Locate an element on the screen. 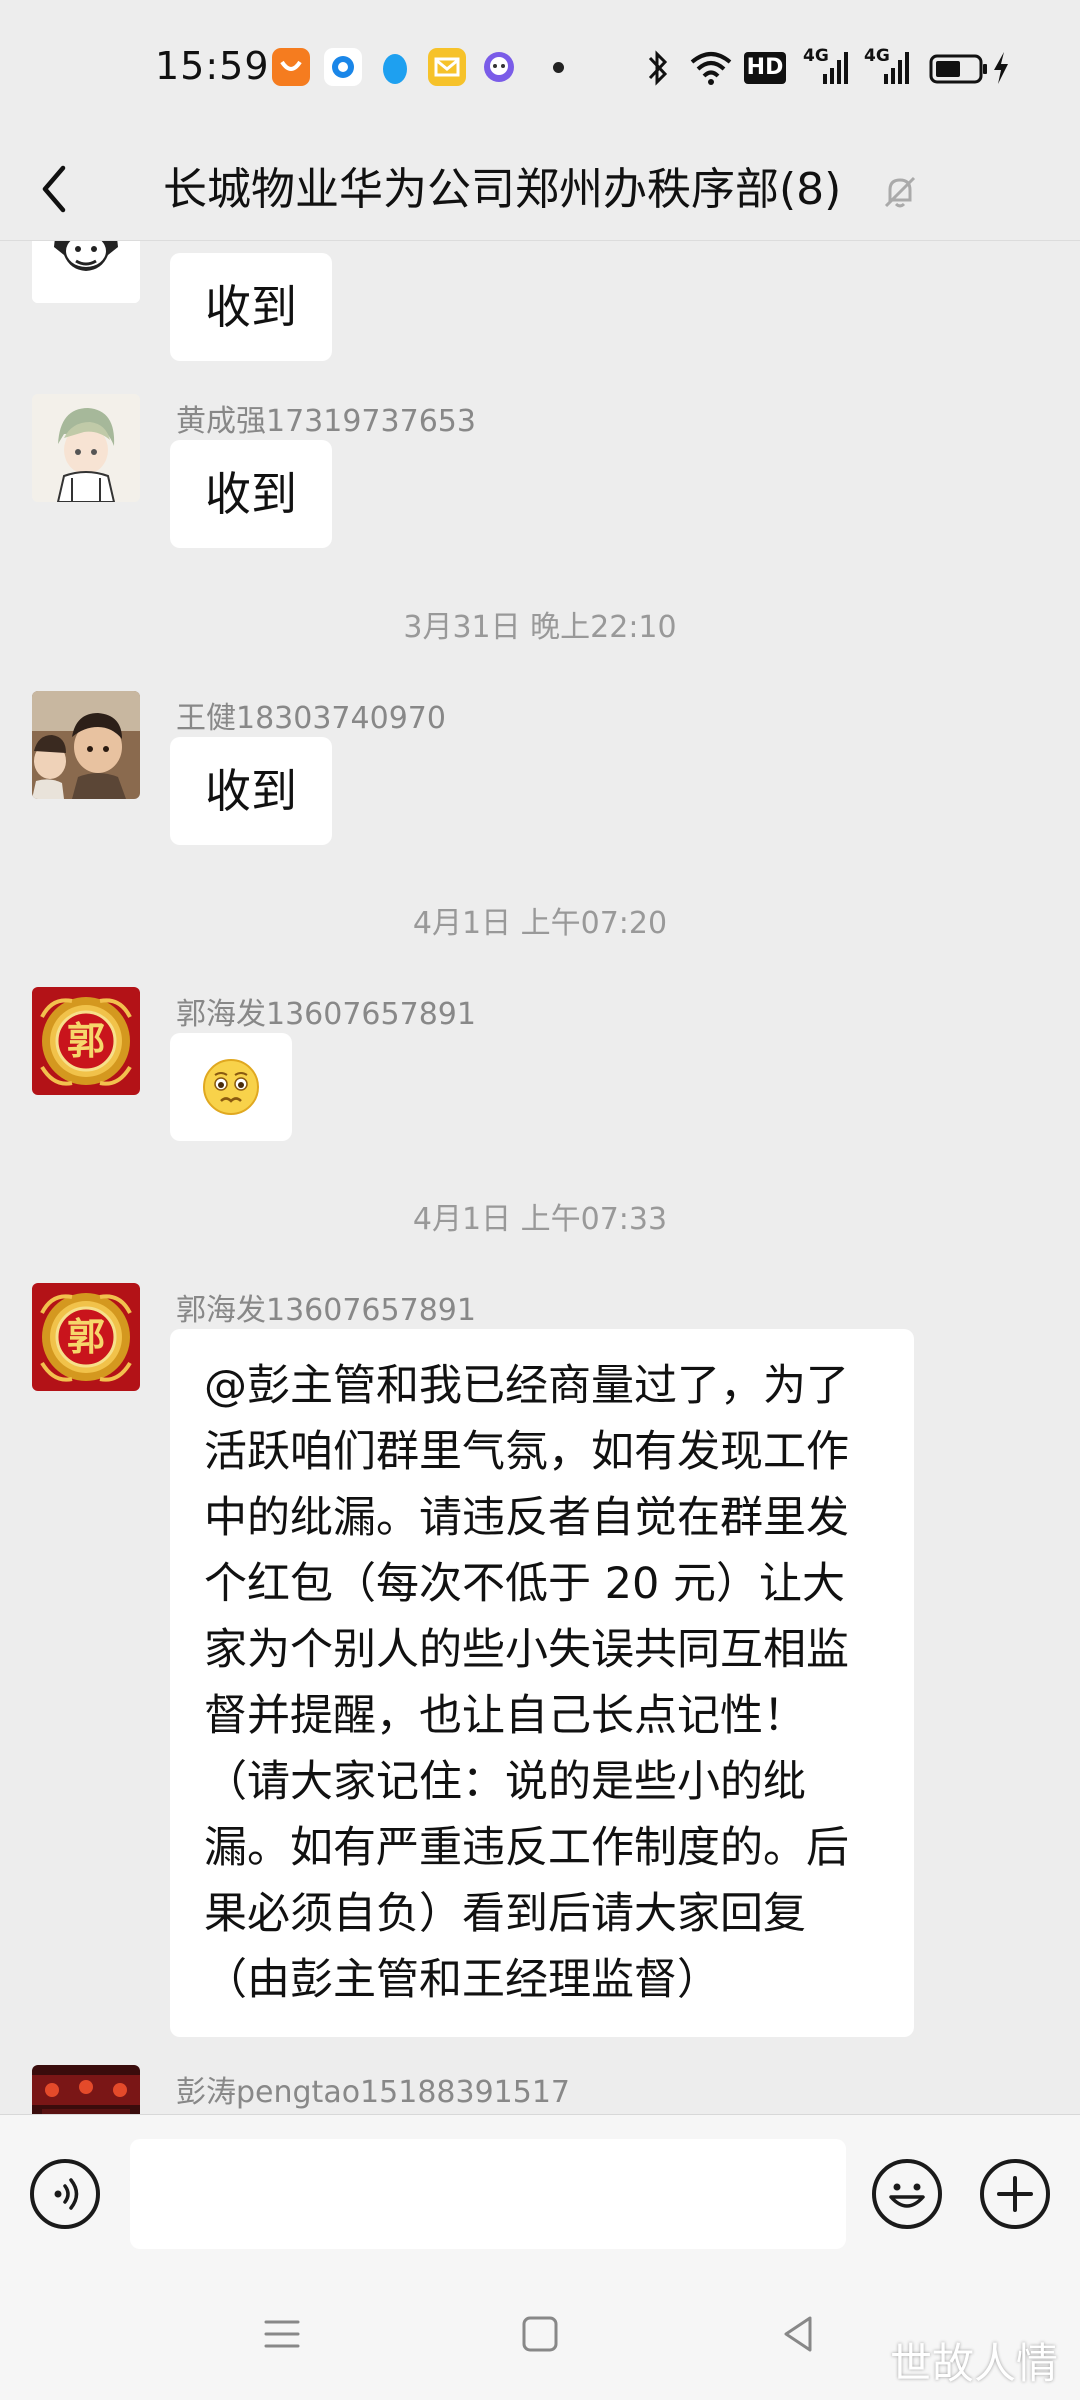  chat-header: 长城物业华为公司郑州办秩序部(8) is located at coordinates (540, 190).